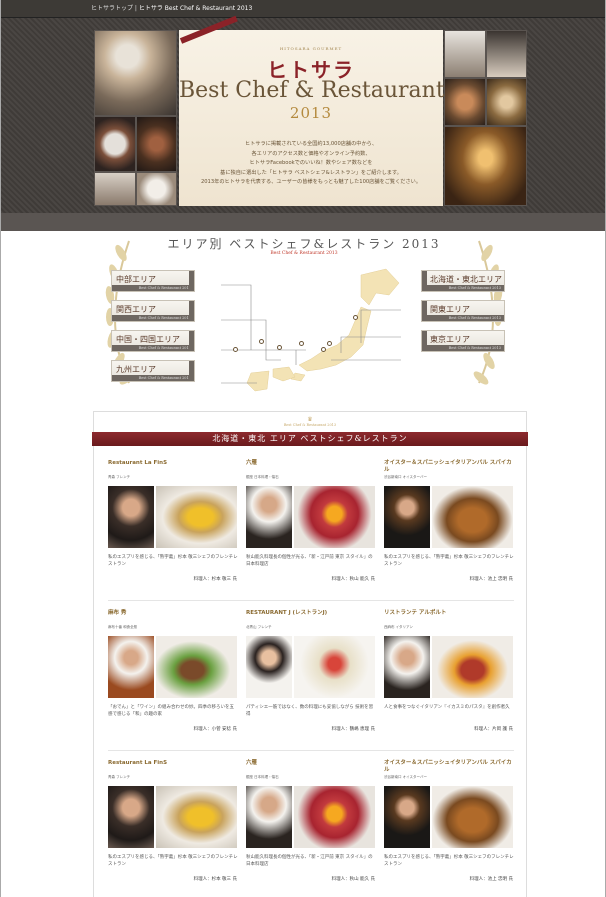  Describe the element at coordinates (261, 341) in the screenshot. I see `map-pin-chugoku` at that location.